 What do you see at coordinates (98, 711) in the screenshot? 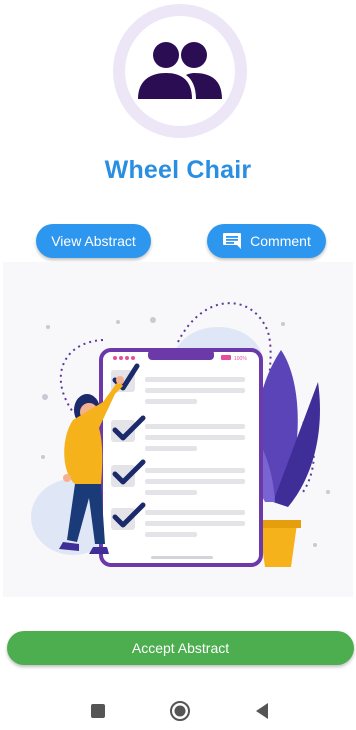
I see `recents-icon` at bounding box center [98, 711].